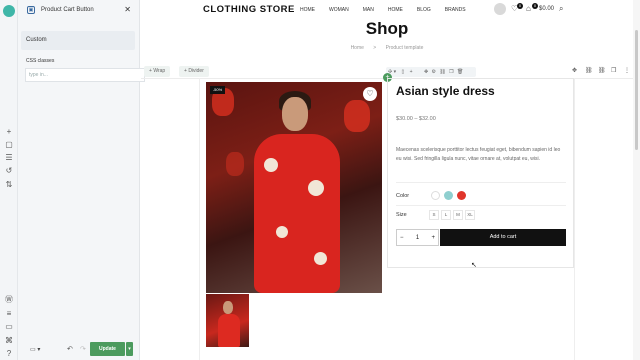 Image resolution: width=640 pixels, height=360 pixels. I want to click on update-button: Update, so click(107, 349).